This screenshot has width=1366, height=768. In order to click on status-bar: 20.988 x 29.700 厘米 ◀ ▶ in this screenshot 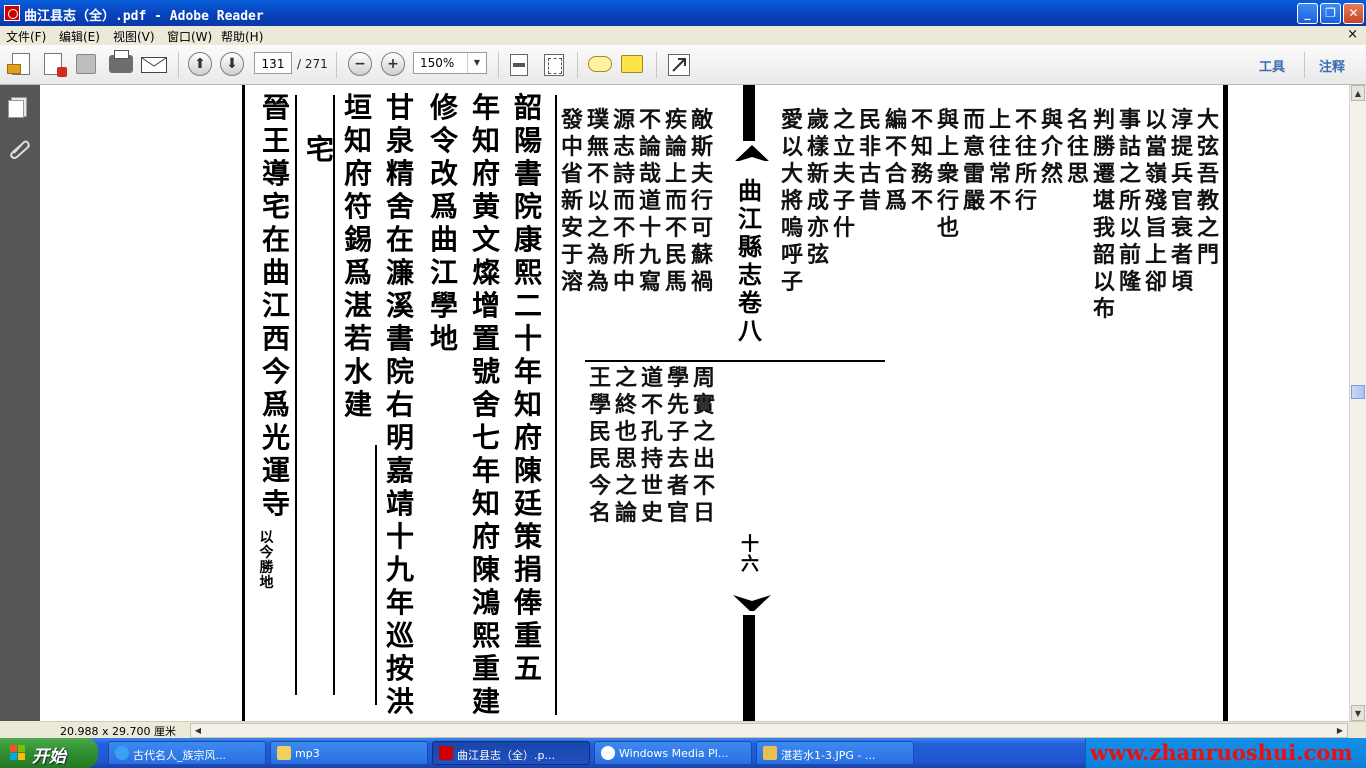, I will do `click(703, 730)`.